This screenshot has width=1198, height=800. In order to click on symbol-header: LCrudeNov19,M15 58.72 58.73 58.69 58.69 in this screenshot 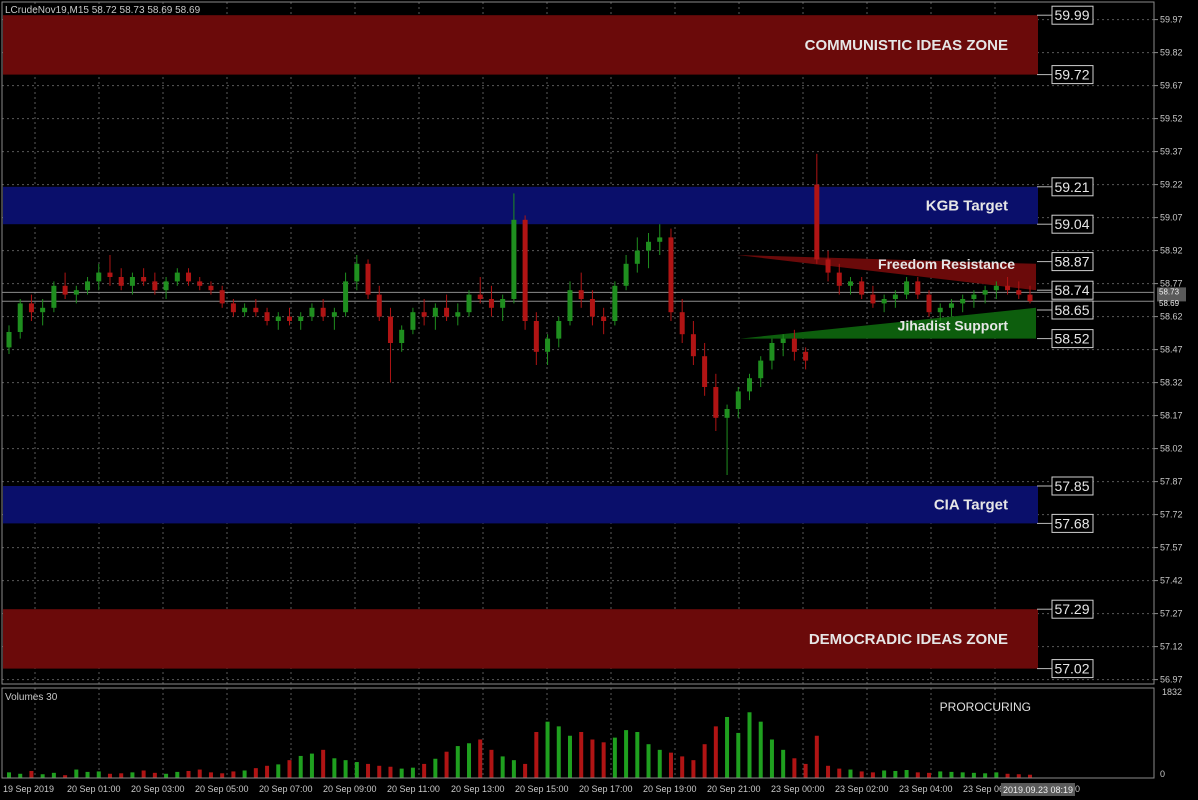, I will do `click(103, 10)`.